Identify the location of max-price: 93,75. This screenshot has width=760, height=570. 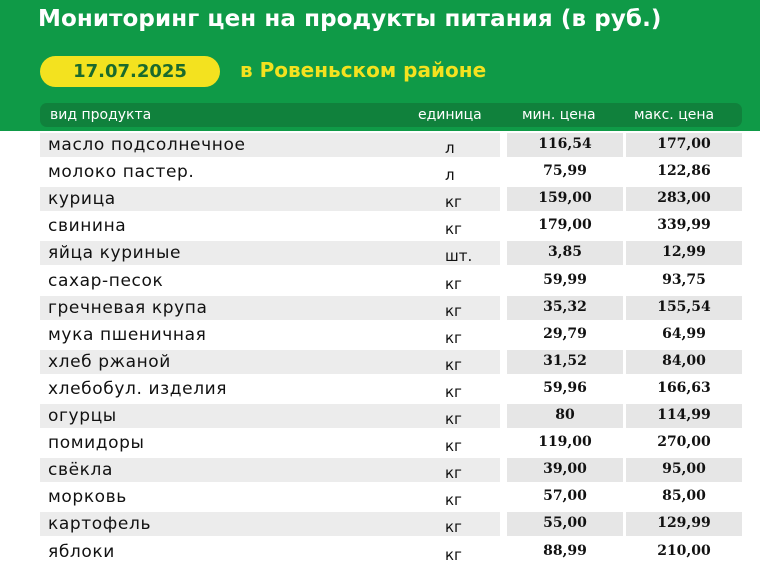
(684, 280).